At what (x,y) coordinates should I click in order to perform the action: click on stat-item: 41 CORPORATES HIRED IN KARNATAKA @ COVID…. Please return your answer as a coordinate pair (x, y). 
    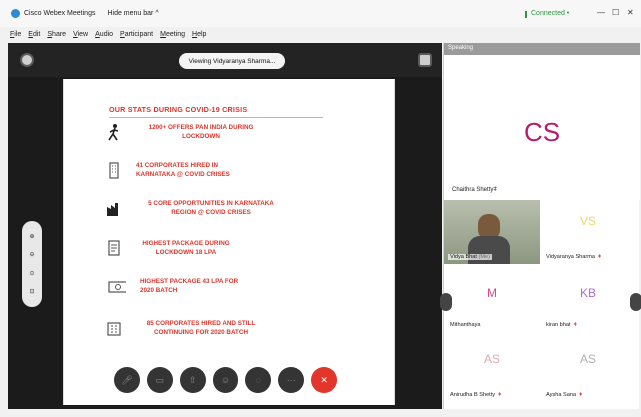
    Looking at the image, I should click on (226, 170).